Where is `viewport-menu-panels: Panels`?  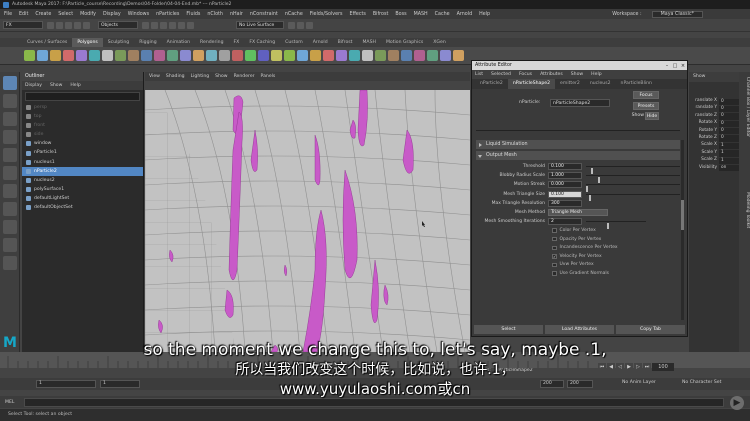
viewport-menu-panels: Panels is located at coordinates (268, 76).